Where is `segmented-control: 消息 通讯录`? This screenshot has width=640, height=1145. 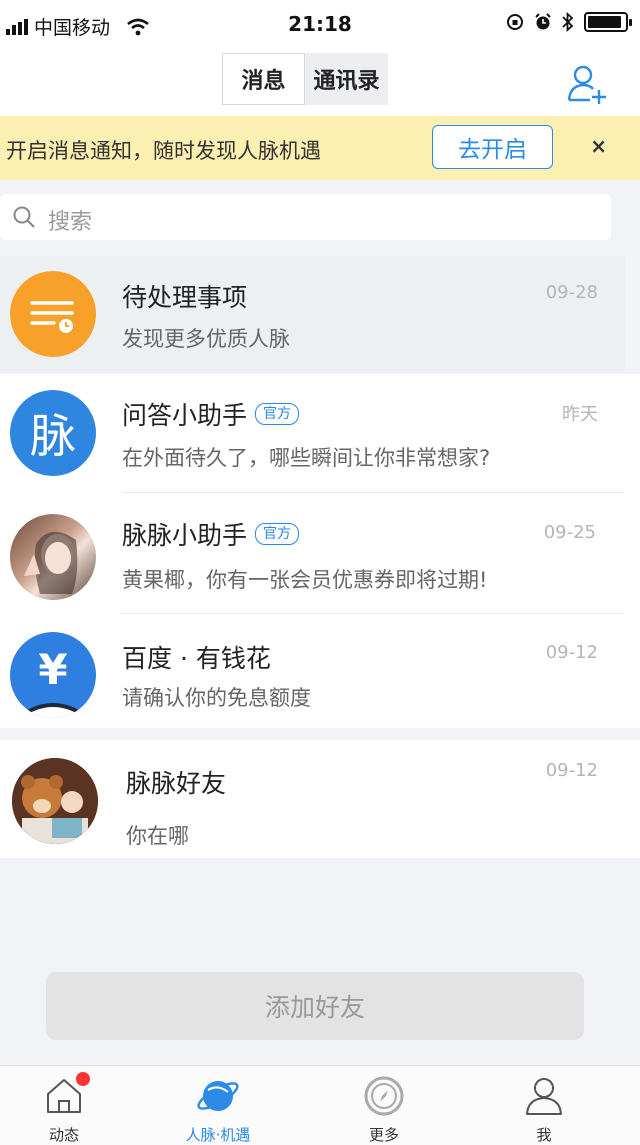 segmented-control: 消息 通讯录 is located at coordinates (305, 79).